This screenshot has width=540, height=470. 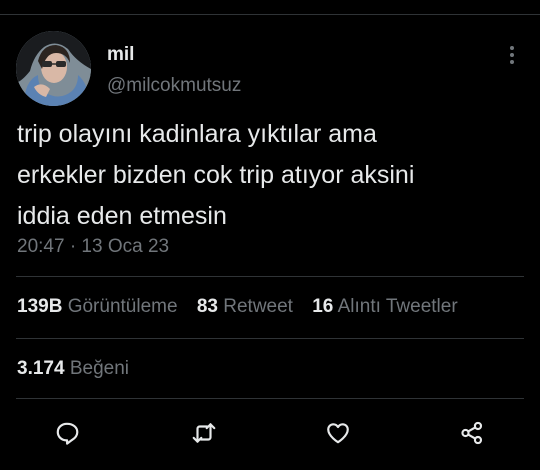 I want to click on likes-stat: 3.174 Beğeni, so click(x=73, y=369).